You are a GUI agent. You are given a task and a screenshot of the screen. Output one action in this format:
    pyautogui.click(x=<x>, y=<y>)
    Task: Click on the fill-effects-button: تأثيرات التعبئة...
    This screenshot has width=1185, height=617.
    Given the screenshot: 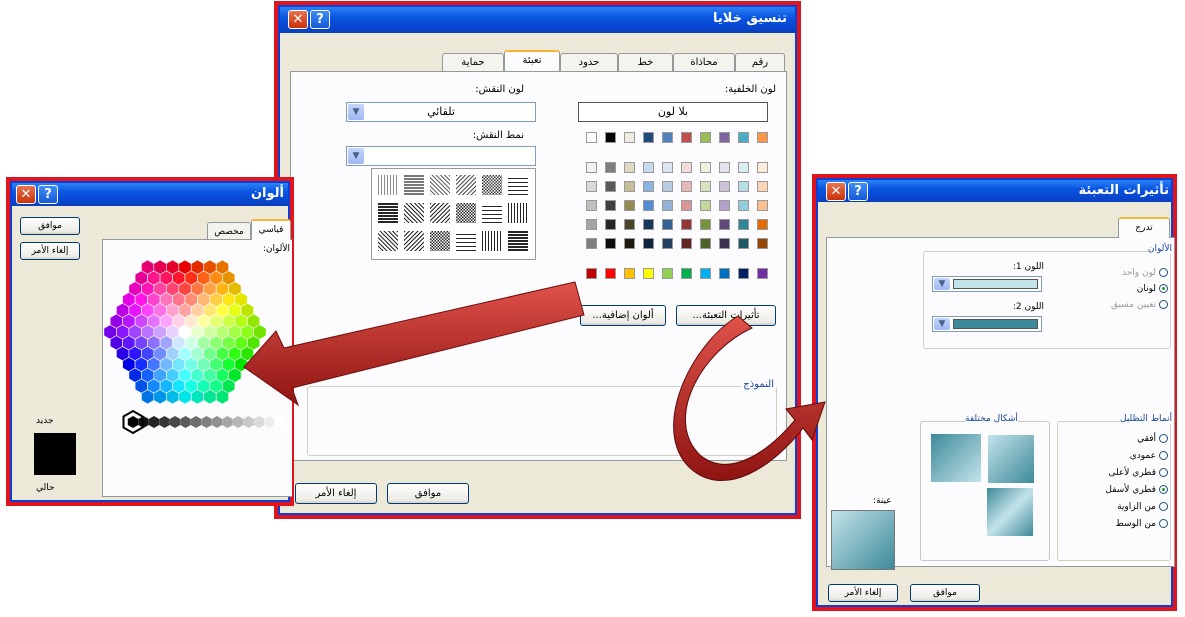 What is the action you would take?
    pyautogui.click(x=726, y=315)
    